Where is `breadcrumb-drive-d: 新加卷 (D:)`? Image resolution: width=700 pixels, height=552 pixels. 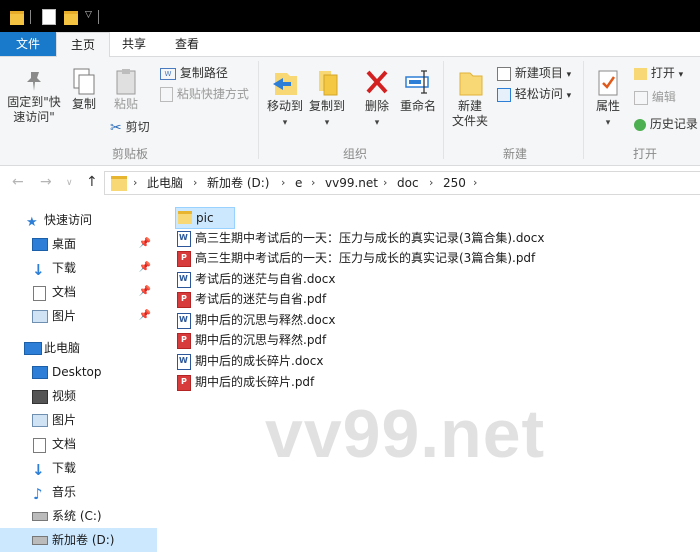
breadcrumb-drive-d: 新加卷 (D:) is located at coordinates (238, 183).